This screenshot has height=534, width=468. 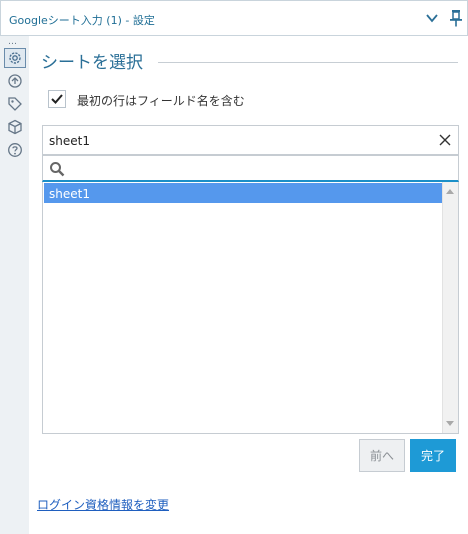 What do you see at coordinates (308, 62) in the screenshot?
I see `heading-divider` at bounding box center [308, 62].